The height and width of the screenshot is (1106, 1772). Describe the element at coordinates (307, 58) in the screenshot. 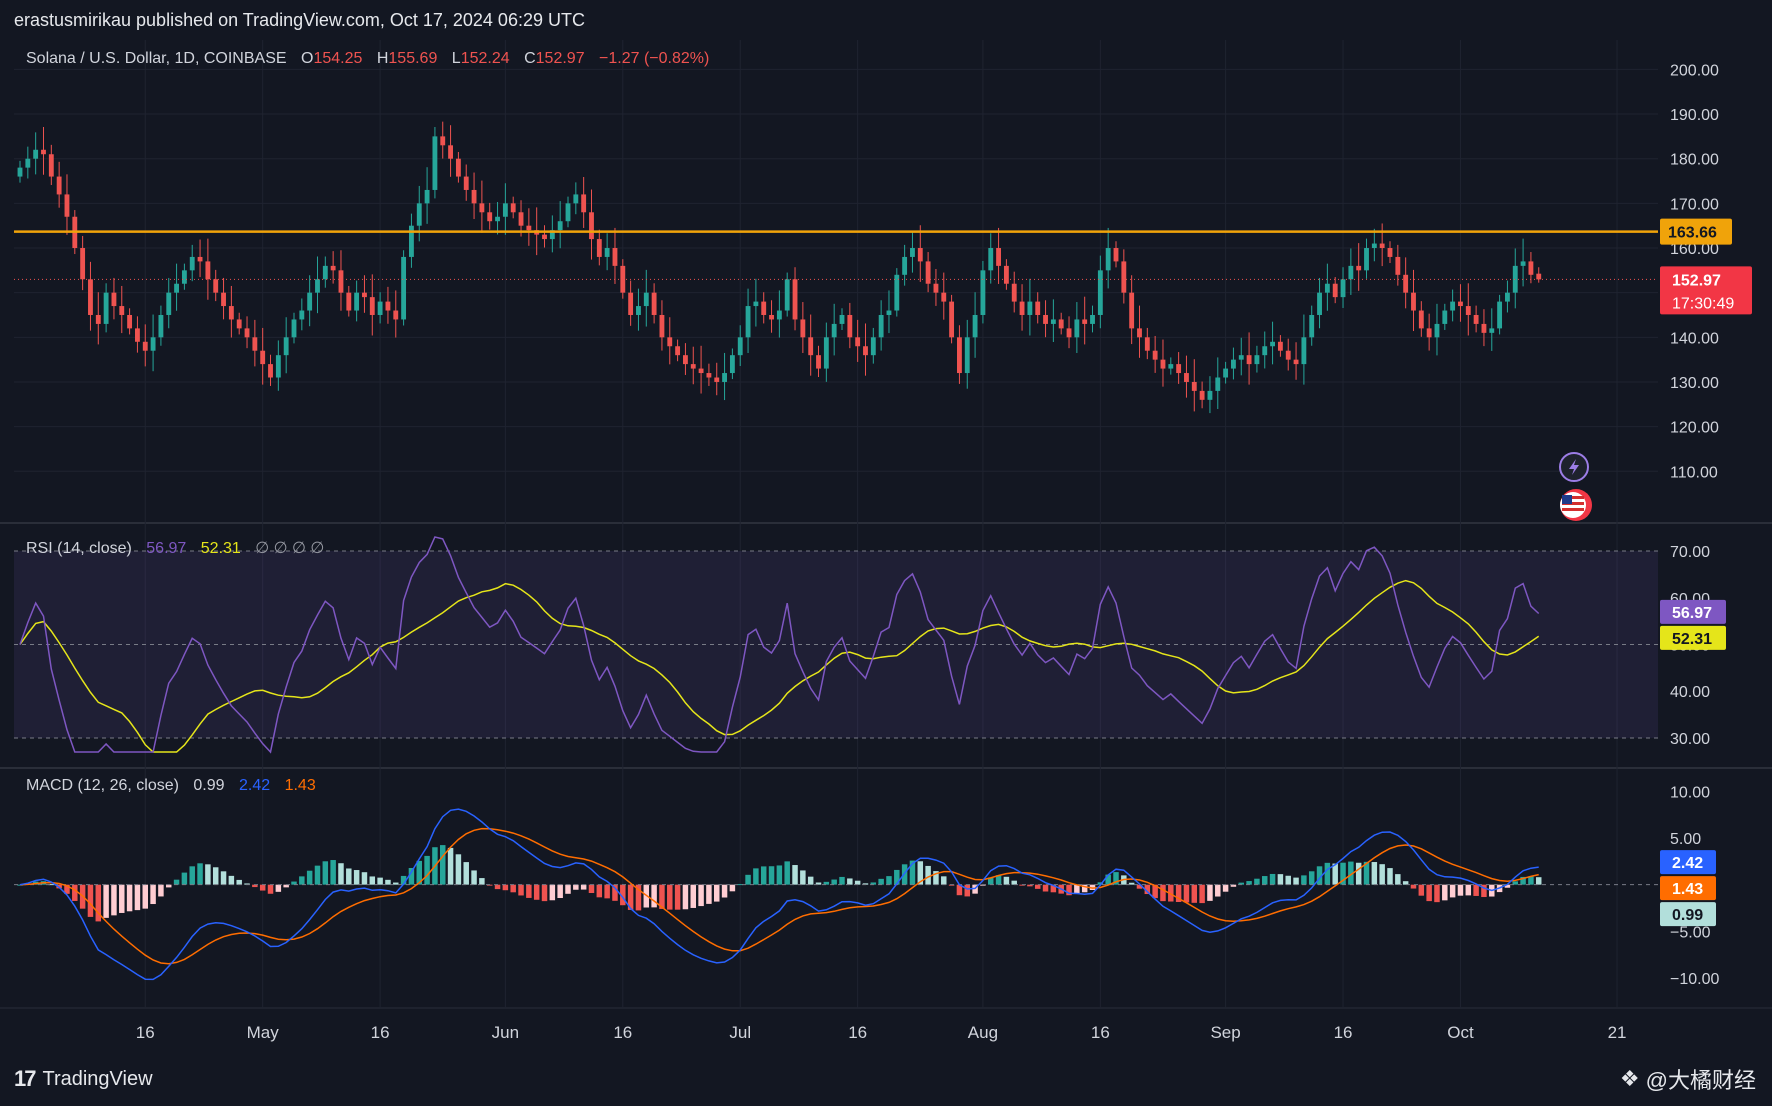

I see `price-legend-o-label: O` at that location.